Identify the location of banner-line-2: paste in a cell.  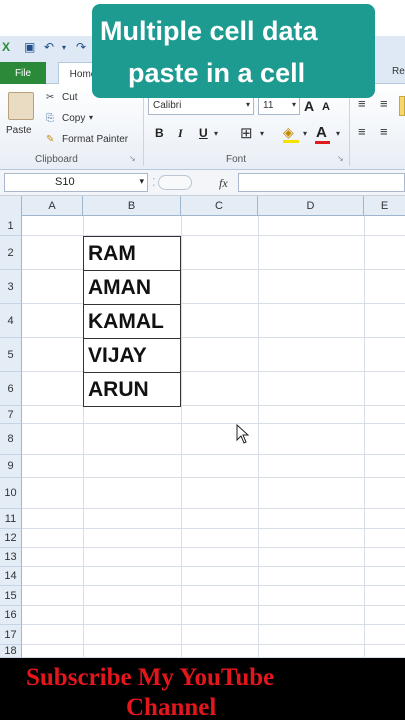
(217, 73).